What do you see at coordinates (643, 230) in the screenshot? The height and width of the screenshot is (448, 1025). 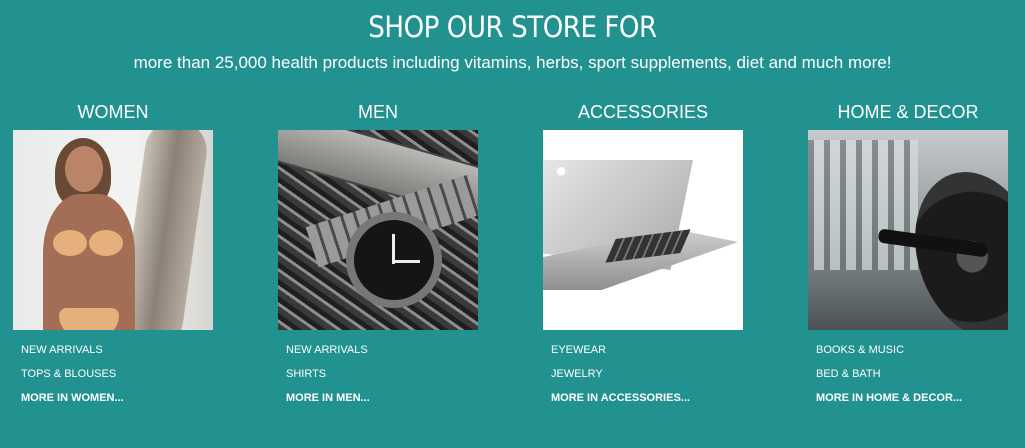 I see `accessories-category-image: ●` at bounding box center [643, 230].